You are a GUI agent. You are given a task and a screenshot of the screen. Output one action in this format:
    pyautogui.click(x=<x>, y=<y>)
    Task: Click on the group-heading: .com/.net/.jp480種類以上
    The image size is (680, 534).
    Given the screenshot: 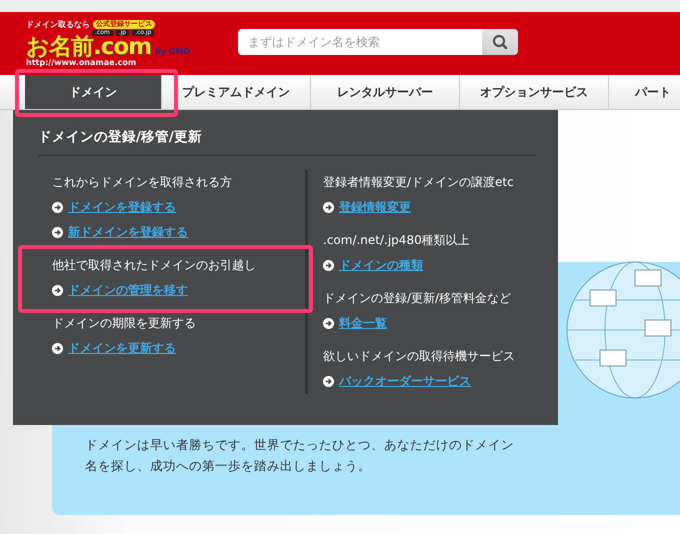 What is the action you would take?
    pyautogui.click(x=397, y=240)
    